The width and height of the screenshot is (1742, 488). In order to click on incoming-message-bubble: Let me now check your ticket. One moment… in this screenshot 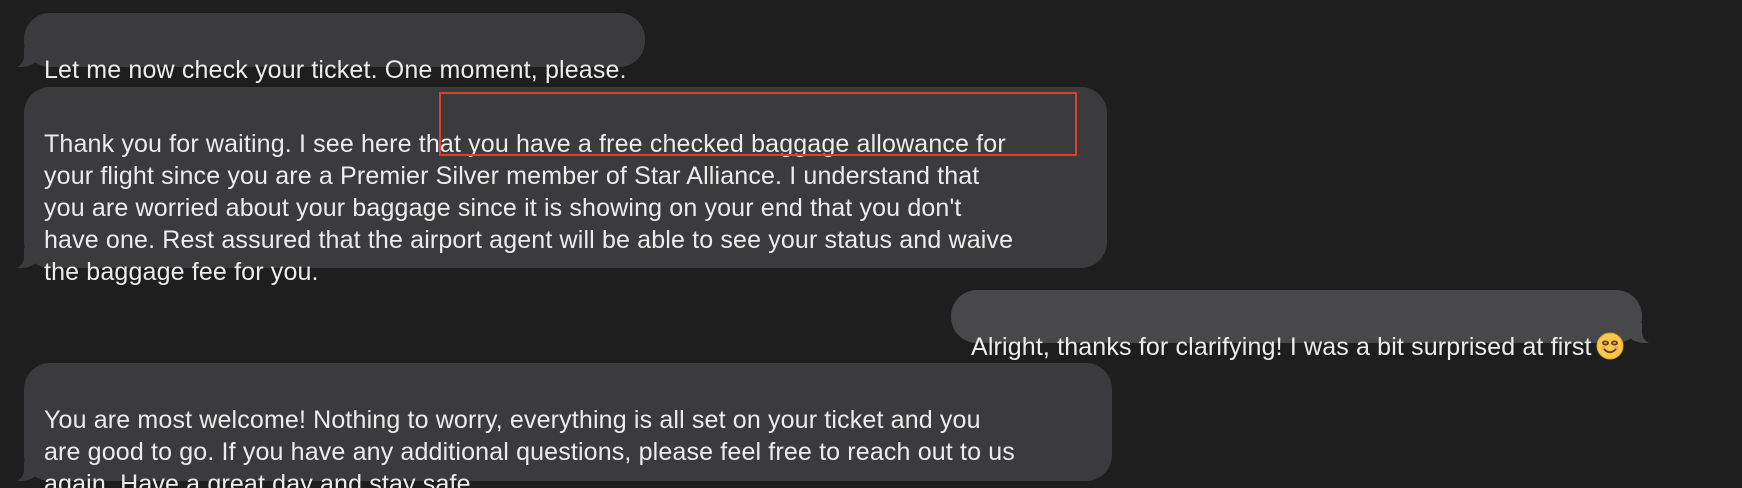, I will do `click(326, 48)`.